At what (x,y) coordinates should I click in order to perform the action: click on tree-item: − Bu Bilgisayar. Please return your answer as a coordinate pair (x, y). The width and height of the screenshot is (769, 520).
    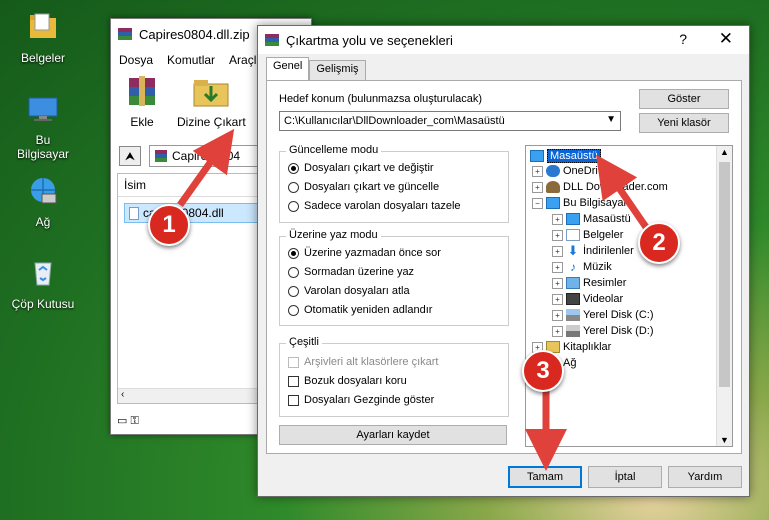
    Looking at the image, I should click on (579, 203).